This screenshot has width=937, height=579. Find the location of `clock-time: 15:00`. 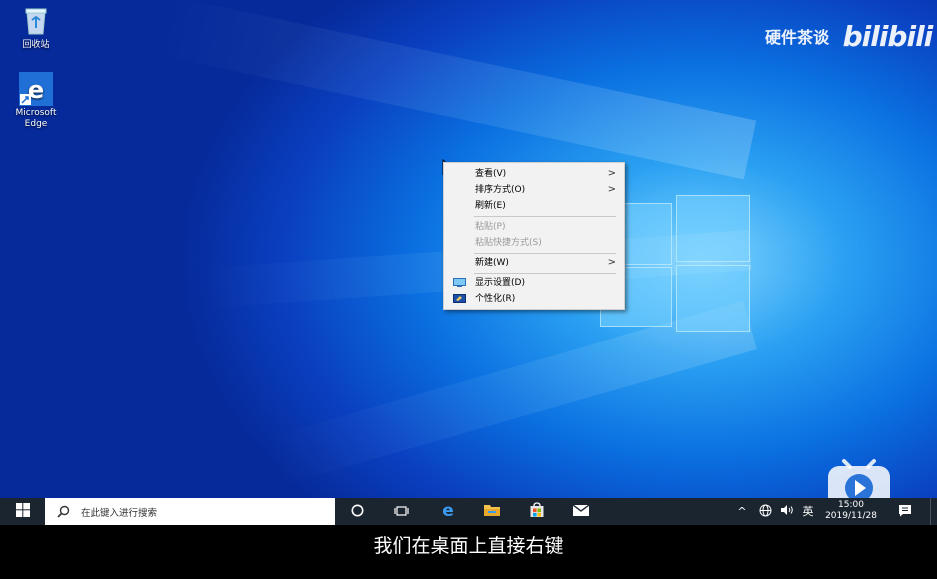

clock-time: 15:00 is located at coordinates (851, 505).